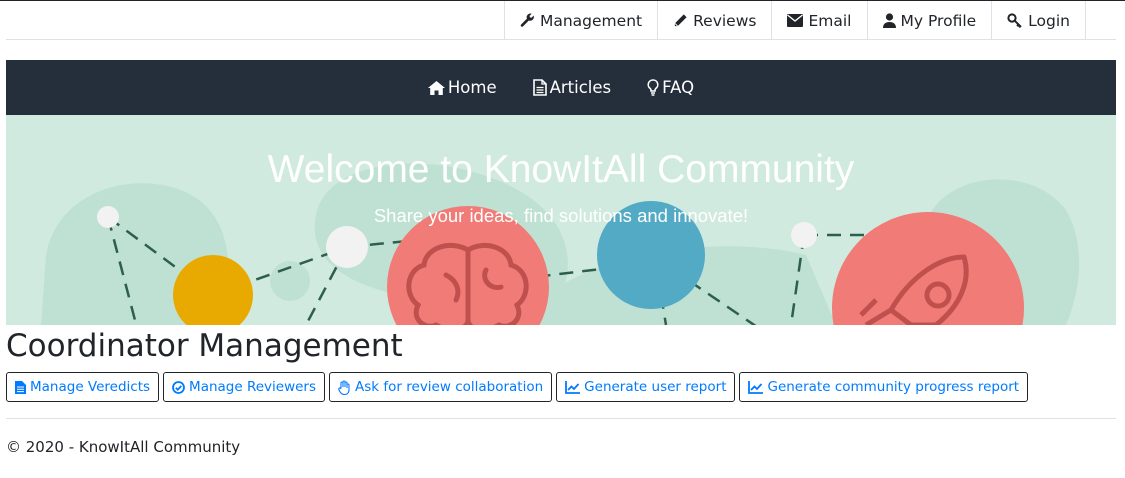 The image size is (1125, 478). Describe the element at coordinates (178, 387) in the screenshot. I see `check-circle-icon` at that location.